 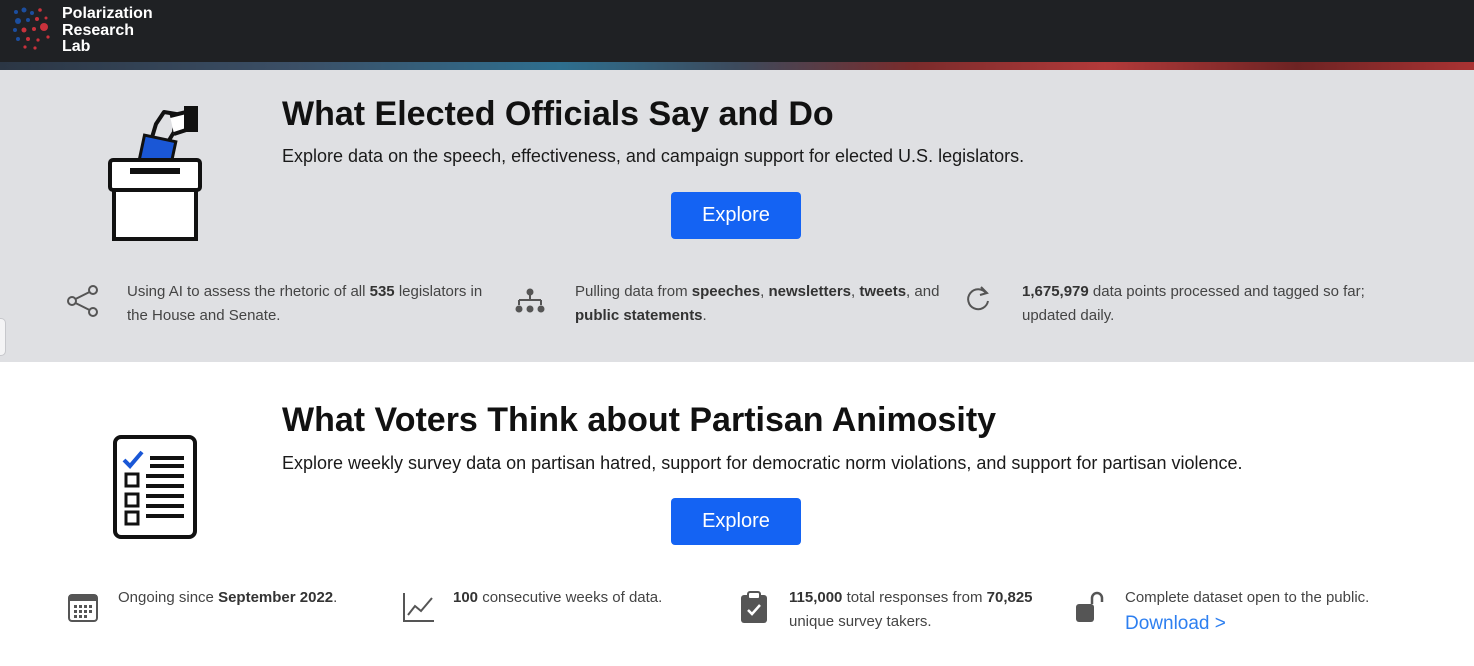 I want to click on officials-explore-button: Explore, so click(x=736, y=215).